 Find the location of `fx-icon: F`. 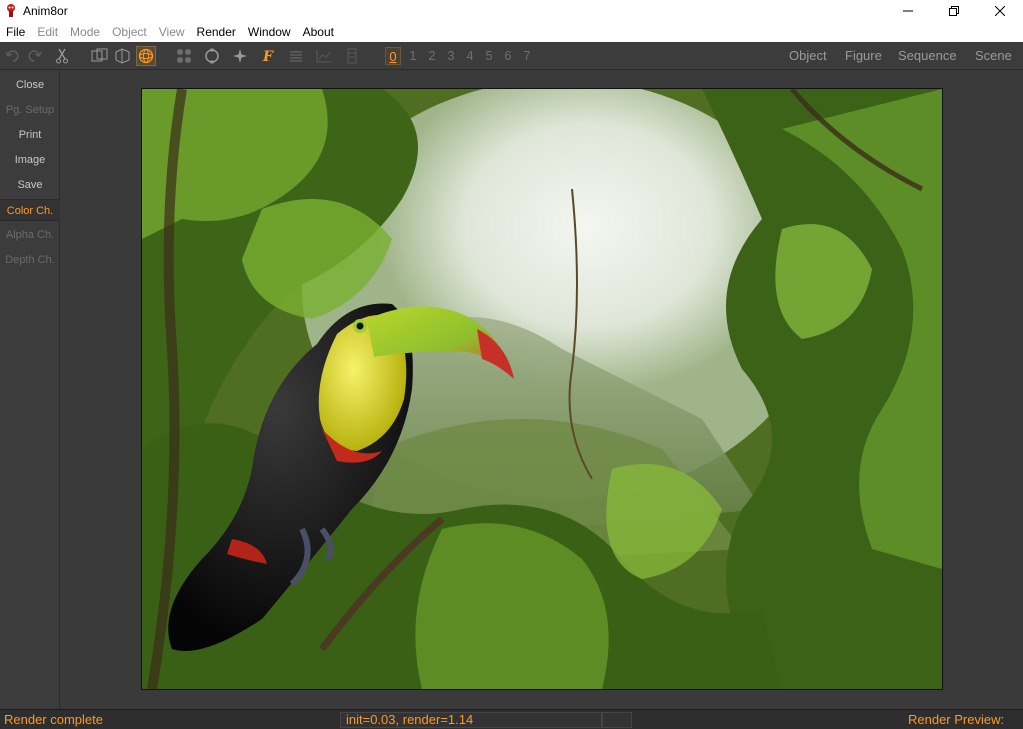

fx-icon: F is located at coordinates (268, 56).